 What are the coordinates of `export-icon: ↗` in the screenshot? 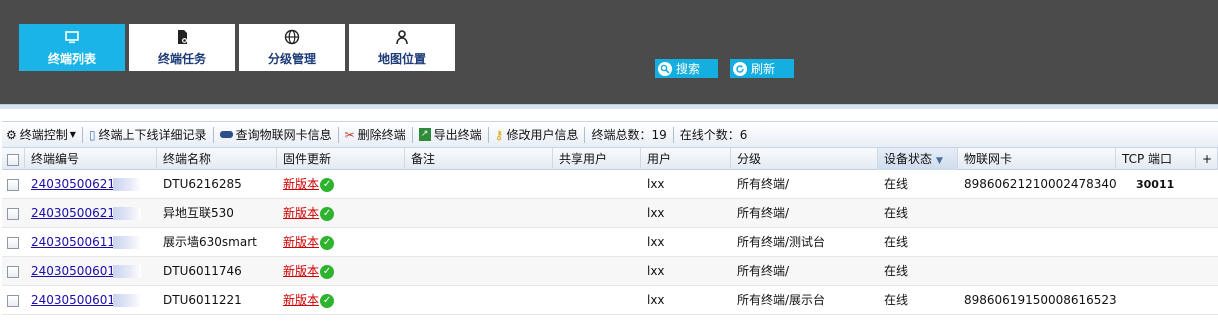 It's located at (424, 134).